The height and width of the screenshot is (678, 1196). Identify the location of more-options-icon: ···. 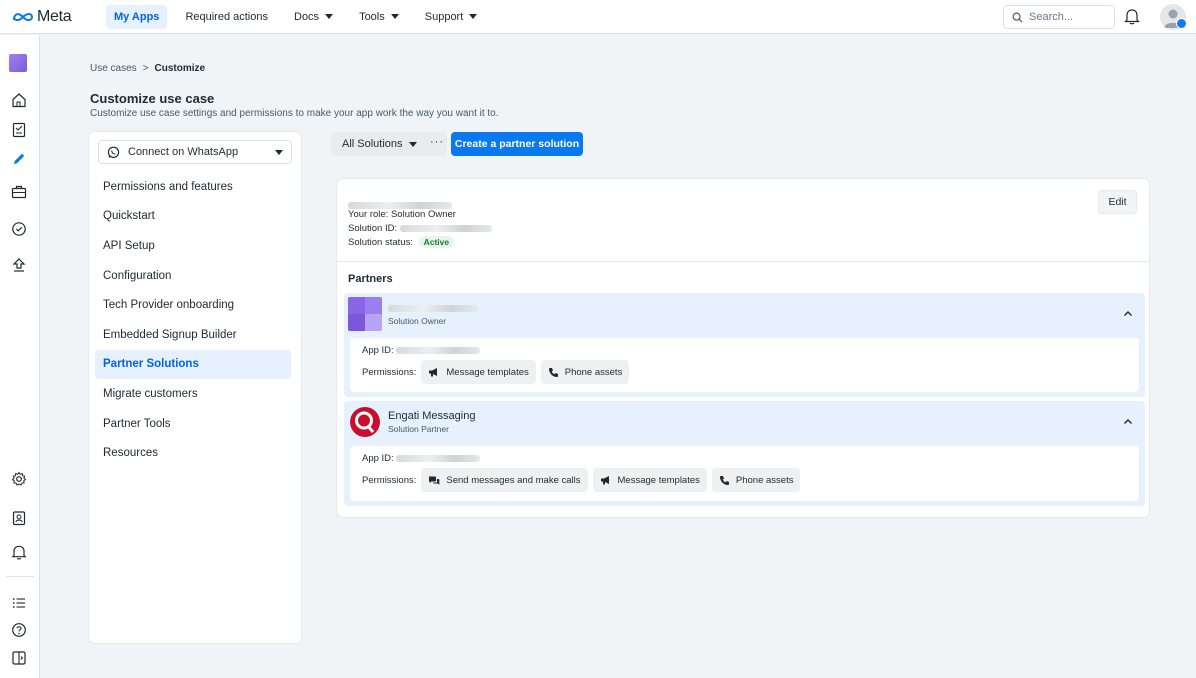
(437, 142).